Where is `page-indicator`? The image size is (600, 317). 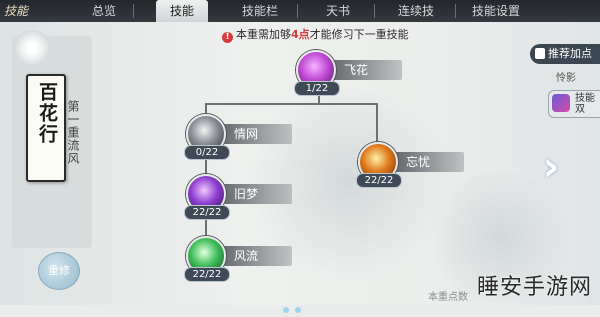
page-indicator is located at coordinates (295, 307).